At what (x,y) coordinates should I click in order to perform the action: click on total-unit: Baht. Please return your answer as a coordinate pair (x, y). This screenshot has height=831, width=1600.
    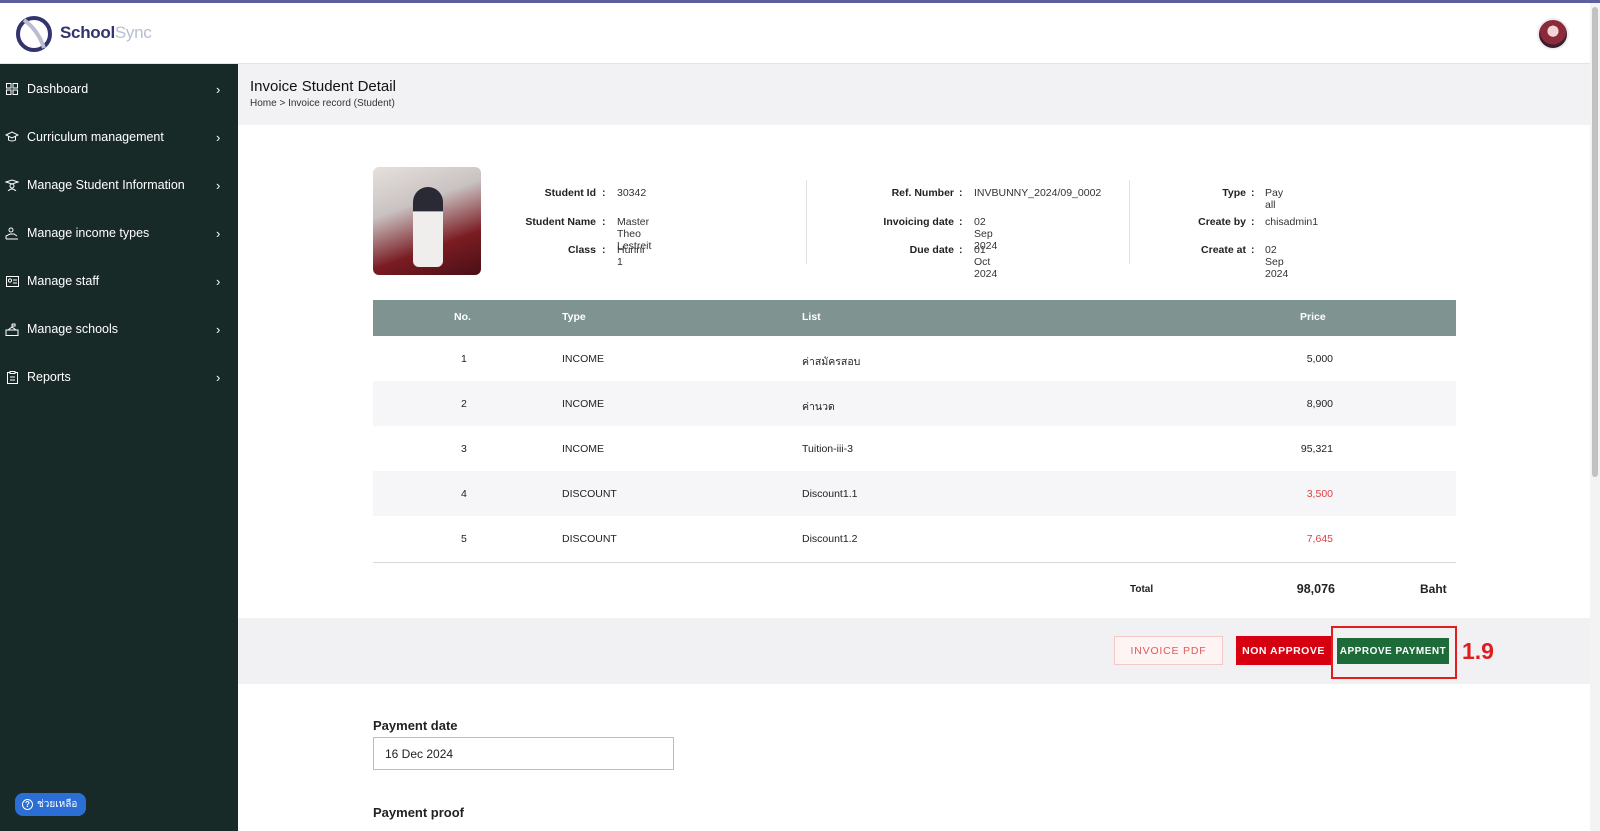
    Looking at the image, I should click on (1433, 589).